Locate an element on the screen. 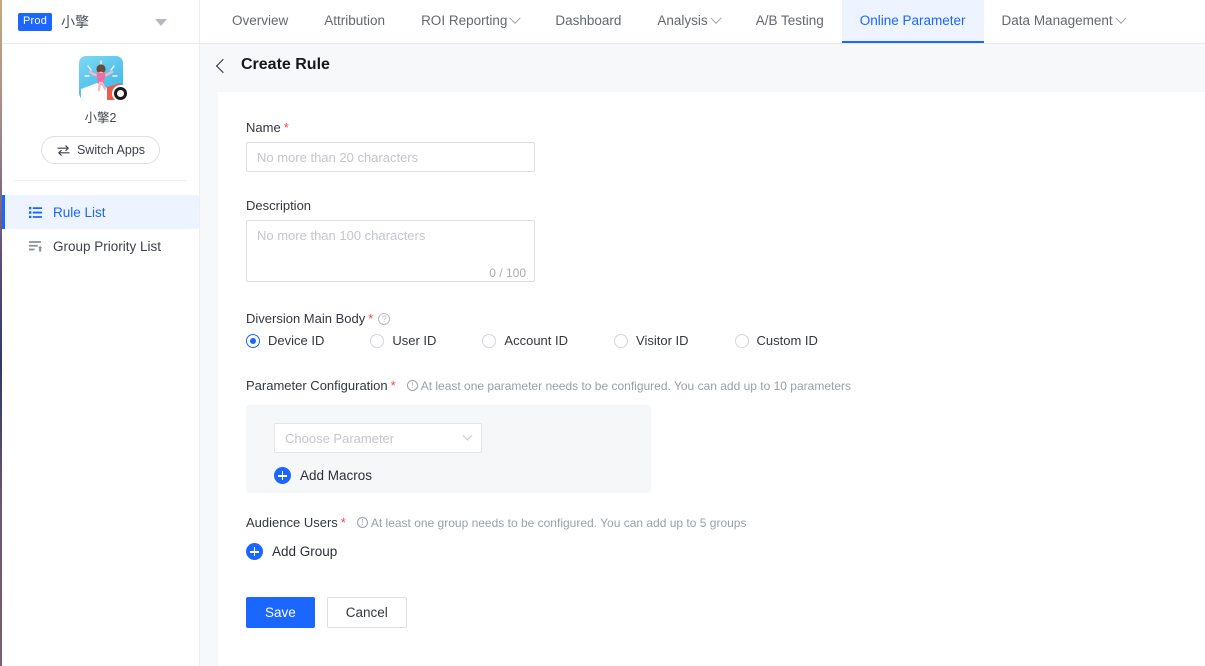 This screenshot has width=1205, height=666. nav-tab-online-parameter: Online Parameter is located at coordinates (912, 21).